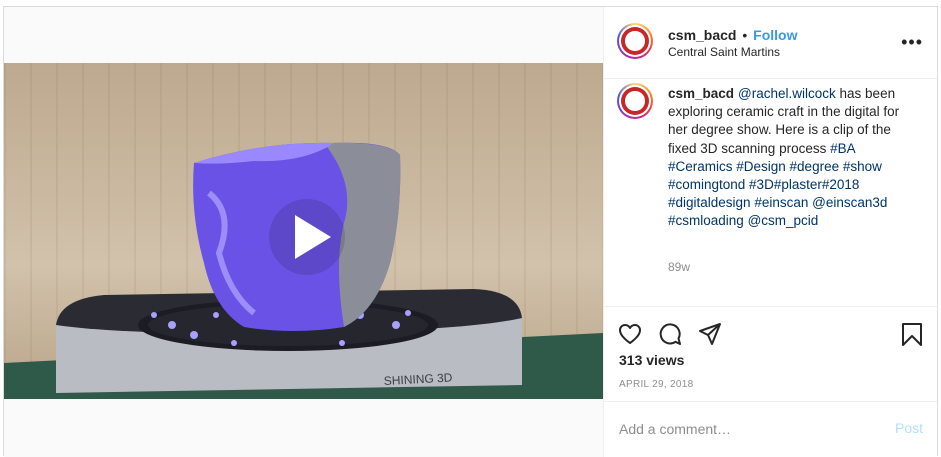 This screenshot has width=941, height=457. Describe the element at coordinates (775, 35) in the screenshot. I see `follow-button: Follow` at that location.